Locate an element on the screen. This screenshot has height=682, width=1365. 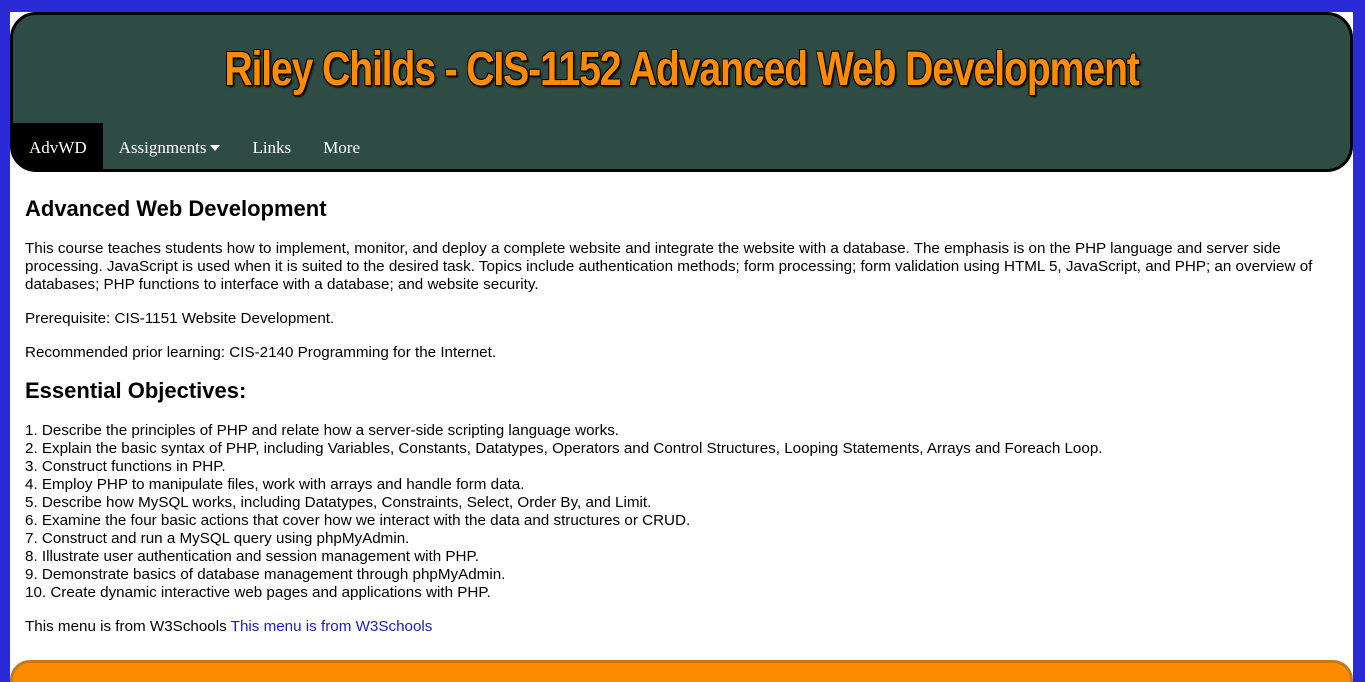
objective-item: 3. Construct functions in PHP. is located at coordinates (125, 466).